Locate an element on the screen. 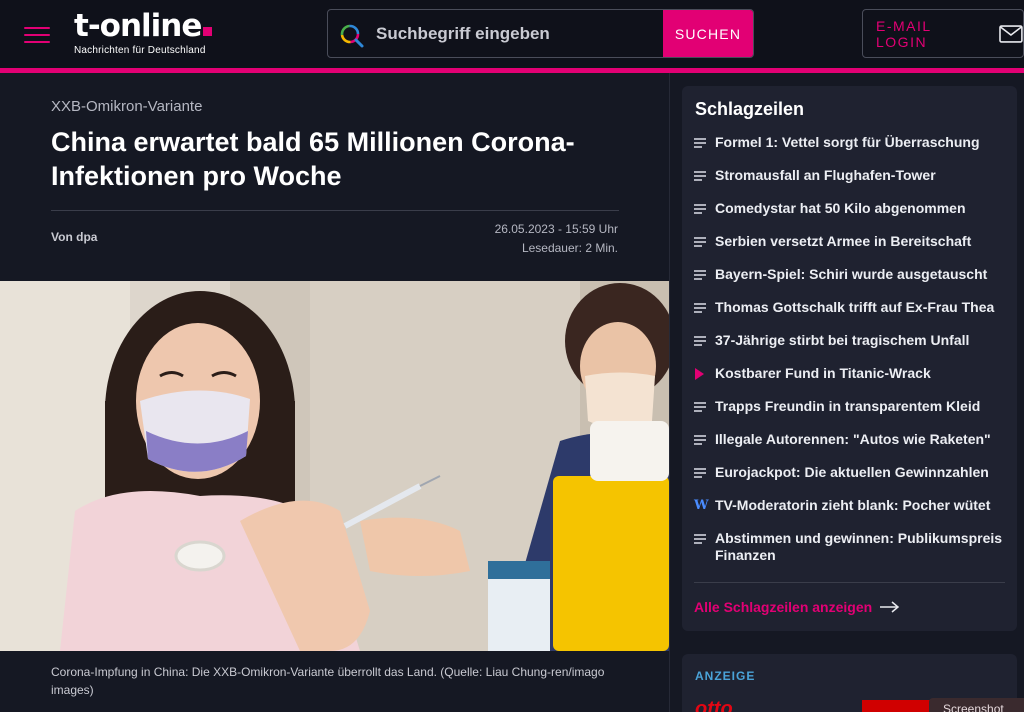  headline-item: Bayern-Spiel: Schiri wurde ausgetauscht is located at coordinates (851, 274).